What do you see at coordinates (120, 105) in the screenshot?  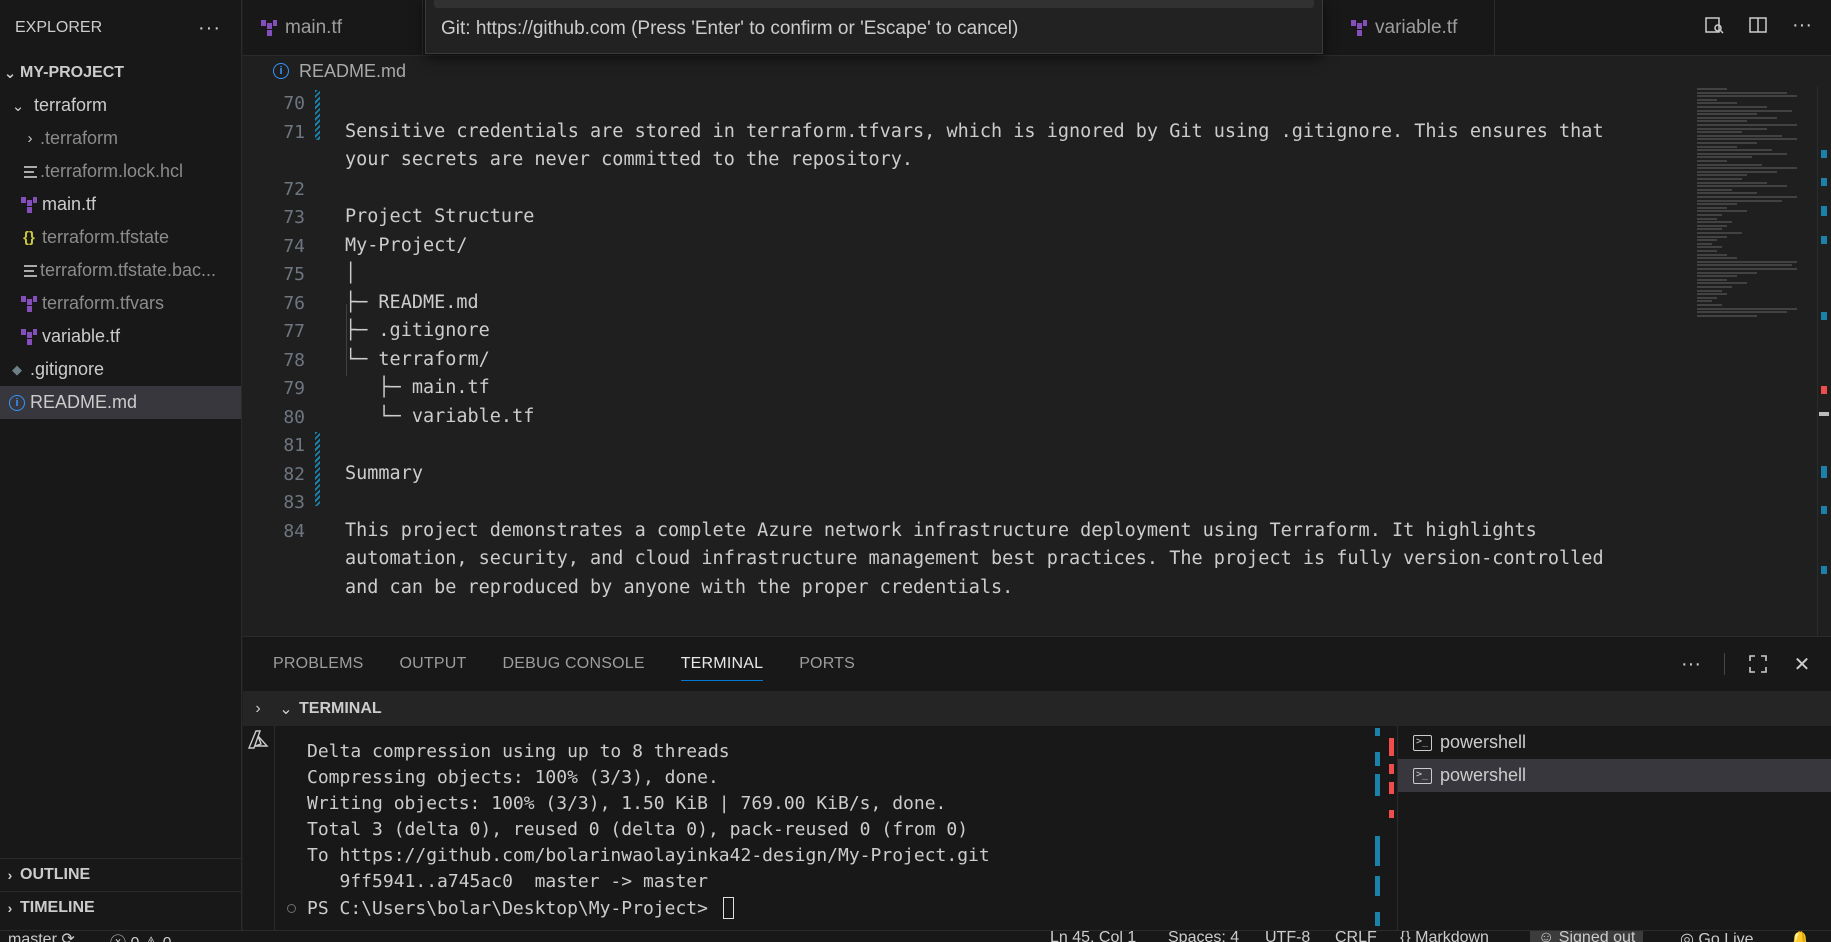 I see `tree-item-terraform-folder: ⌄ terraform` at bounding box center [120, 105].